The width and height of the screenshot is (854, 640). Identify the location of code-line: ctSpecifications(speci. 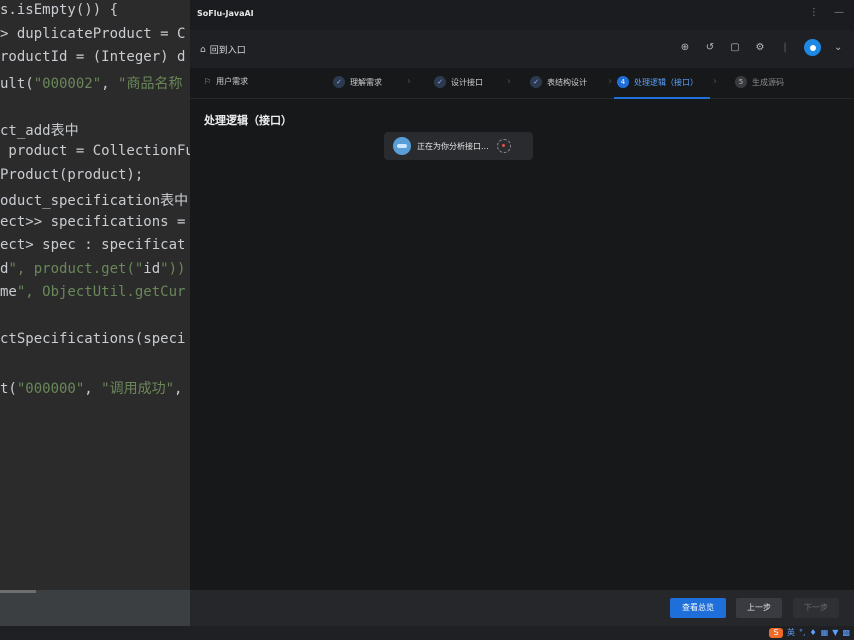
(93, 339).